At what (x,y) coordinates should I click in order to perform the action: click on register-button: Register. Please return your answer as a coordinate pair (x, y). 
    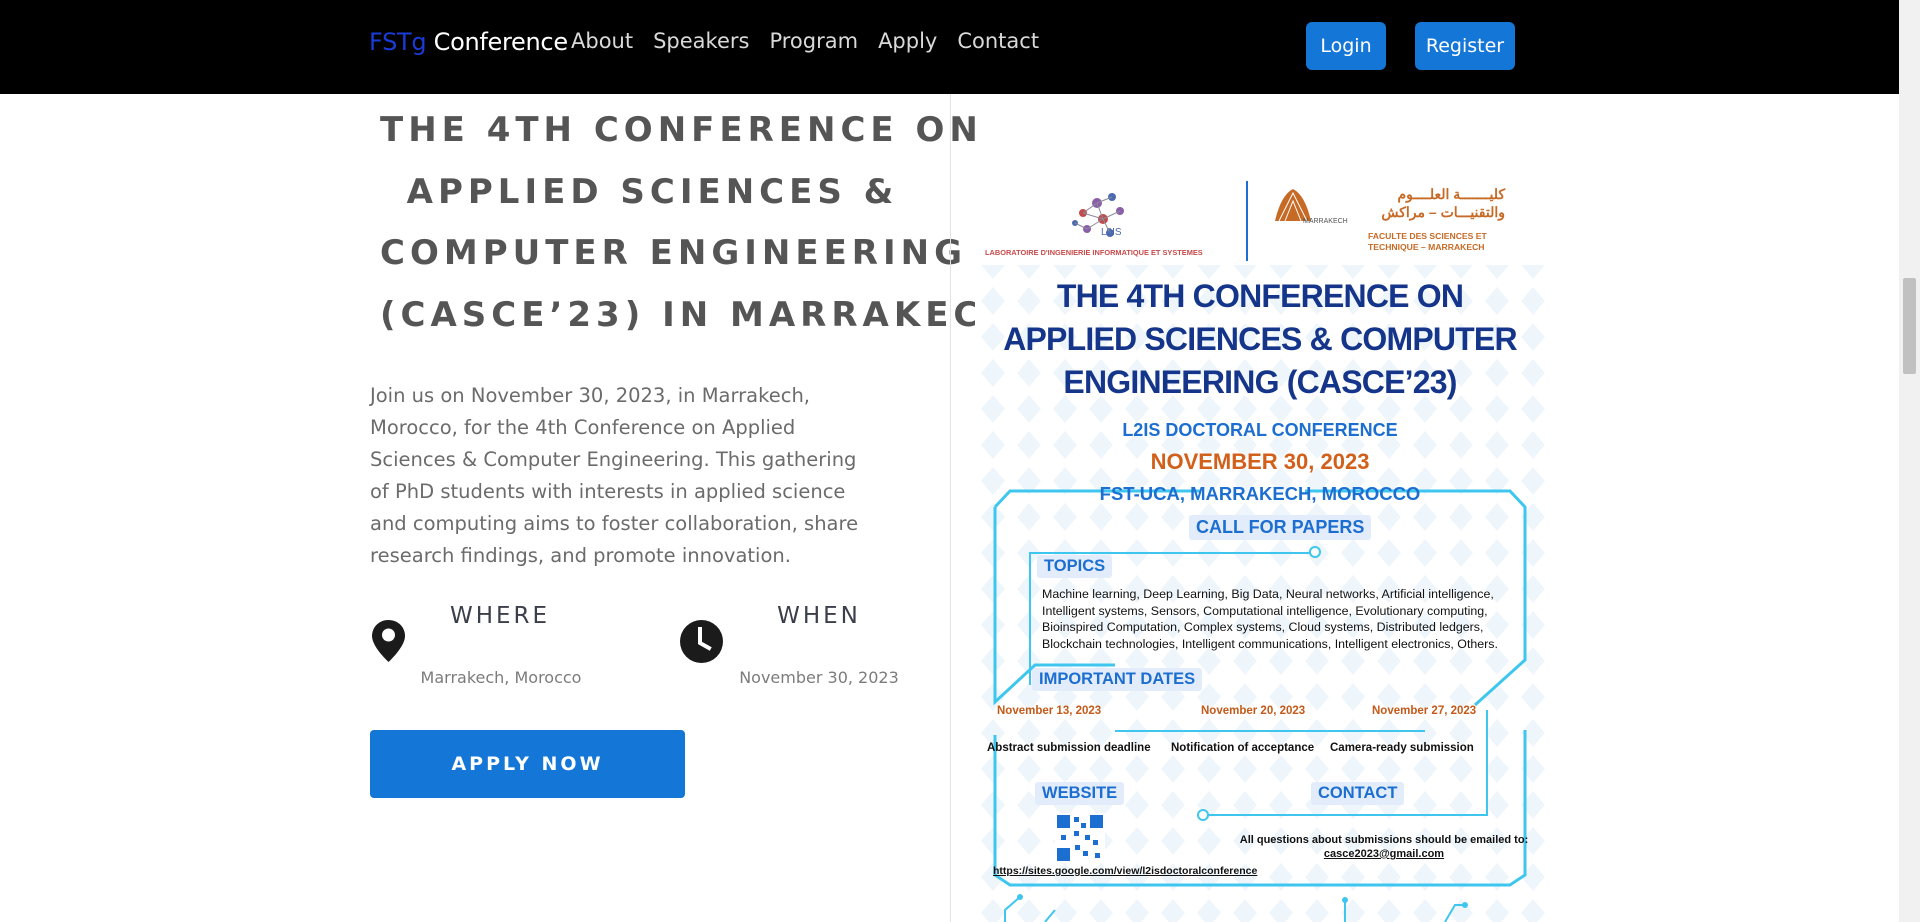
    Looking at the image, I should click on (1465, 46).